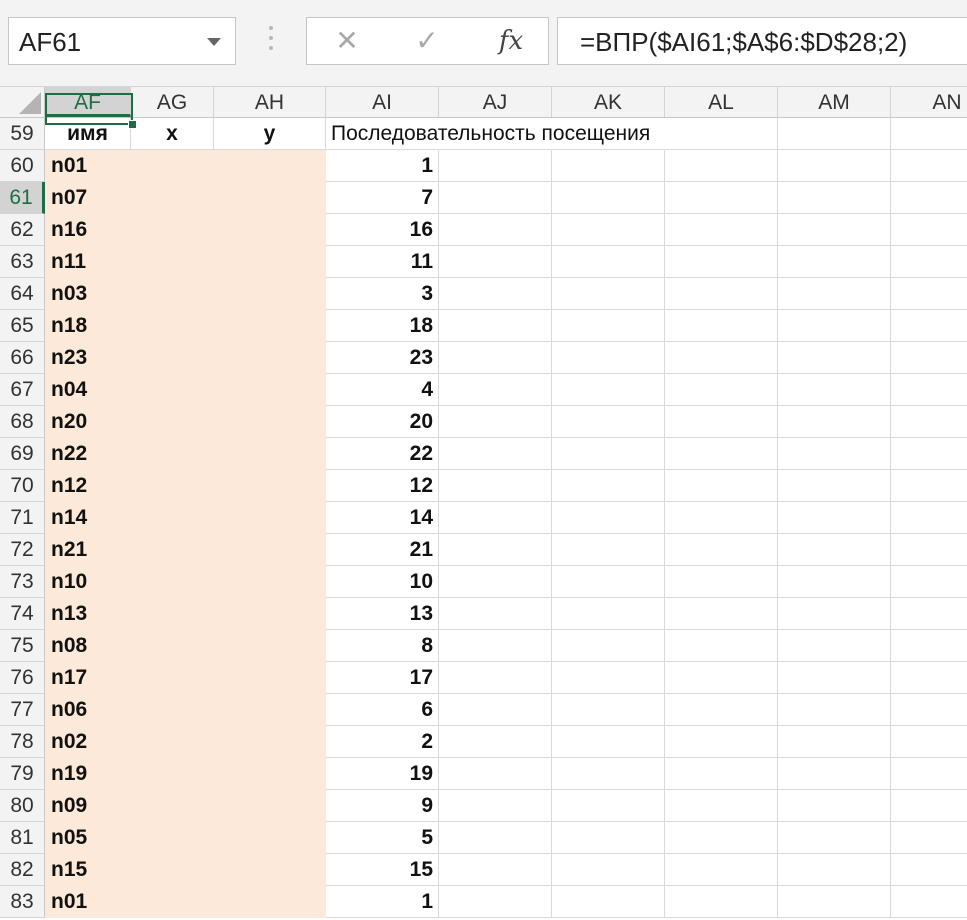 The height and width of the screenshot is (920, 967). What do you see at coordinates (382, 646) in the screenshot?
I see `cell-sequence: 8` at bounding box center [382, 646].